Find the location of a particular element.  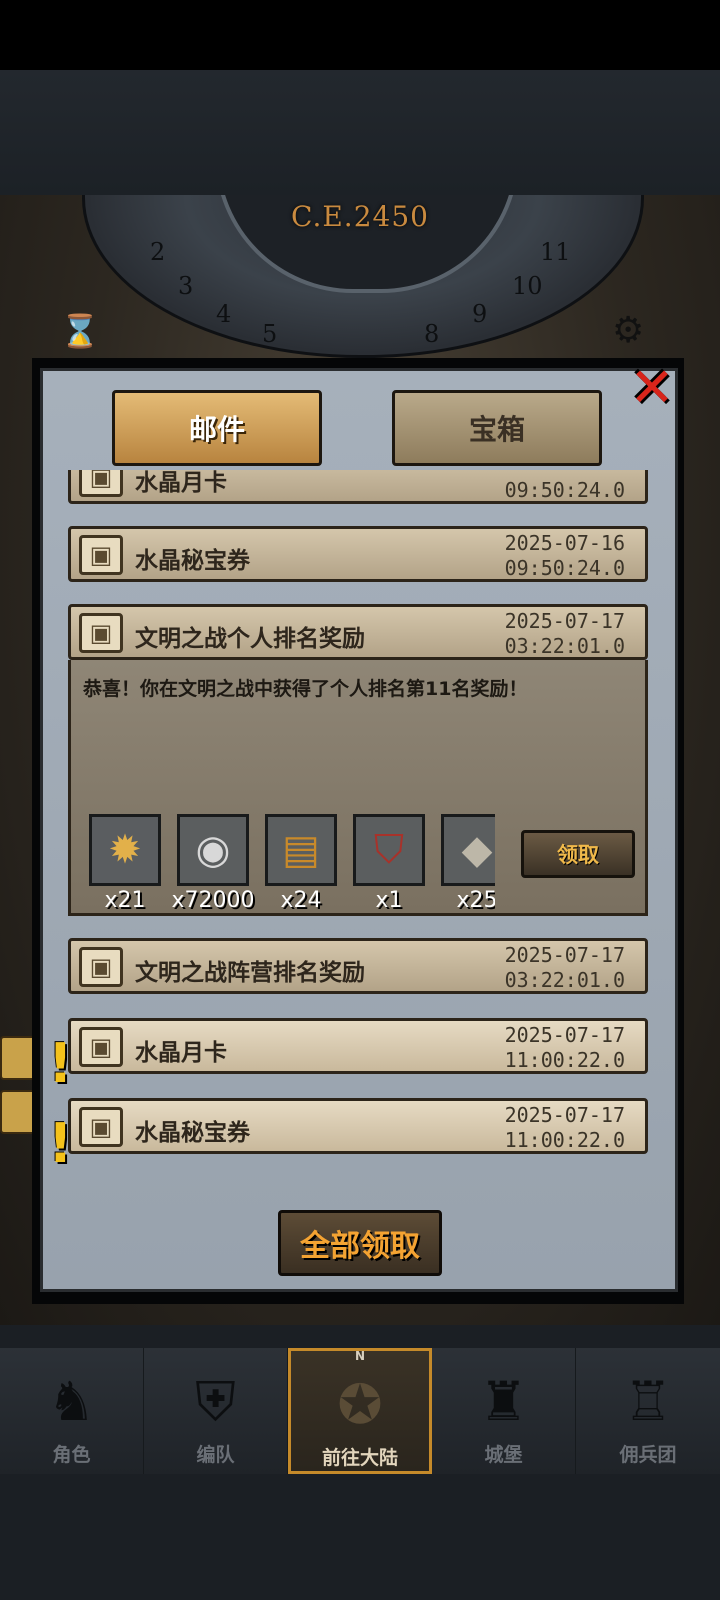

status-bar is located at coordinates (360, 35).